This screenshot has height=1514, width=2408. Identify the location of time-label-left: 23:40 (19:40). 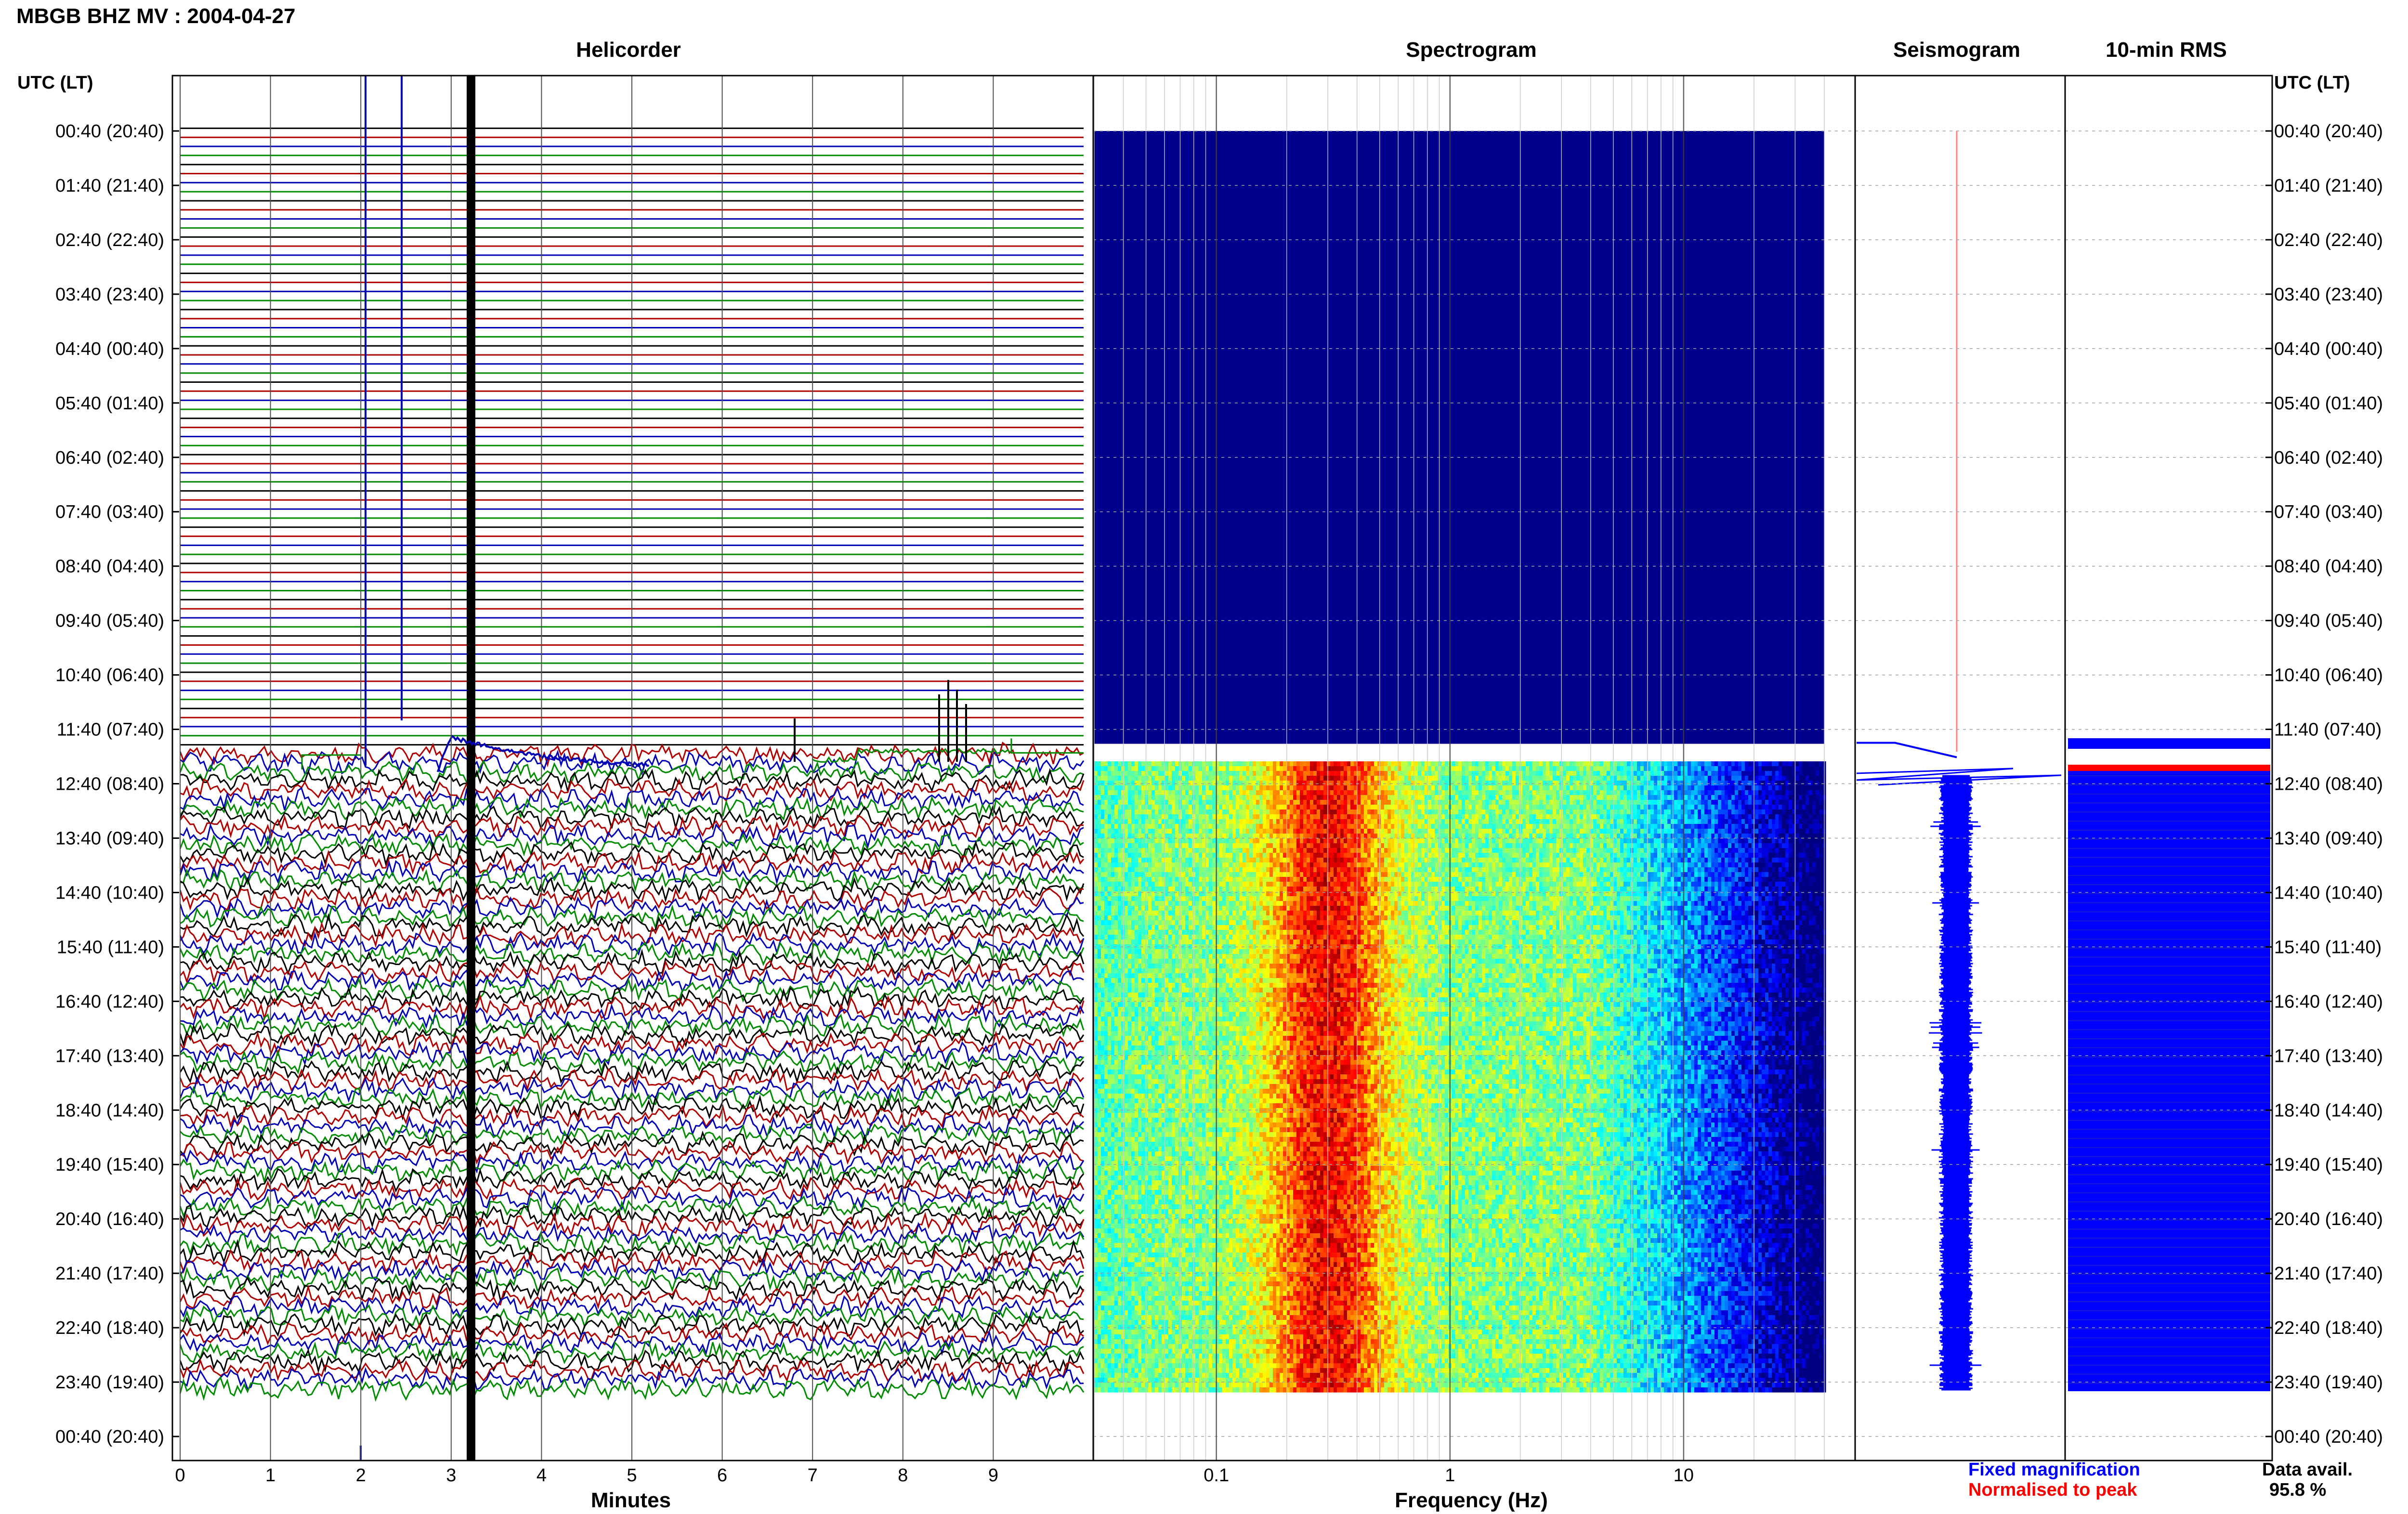
(109, 1382).